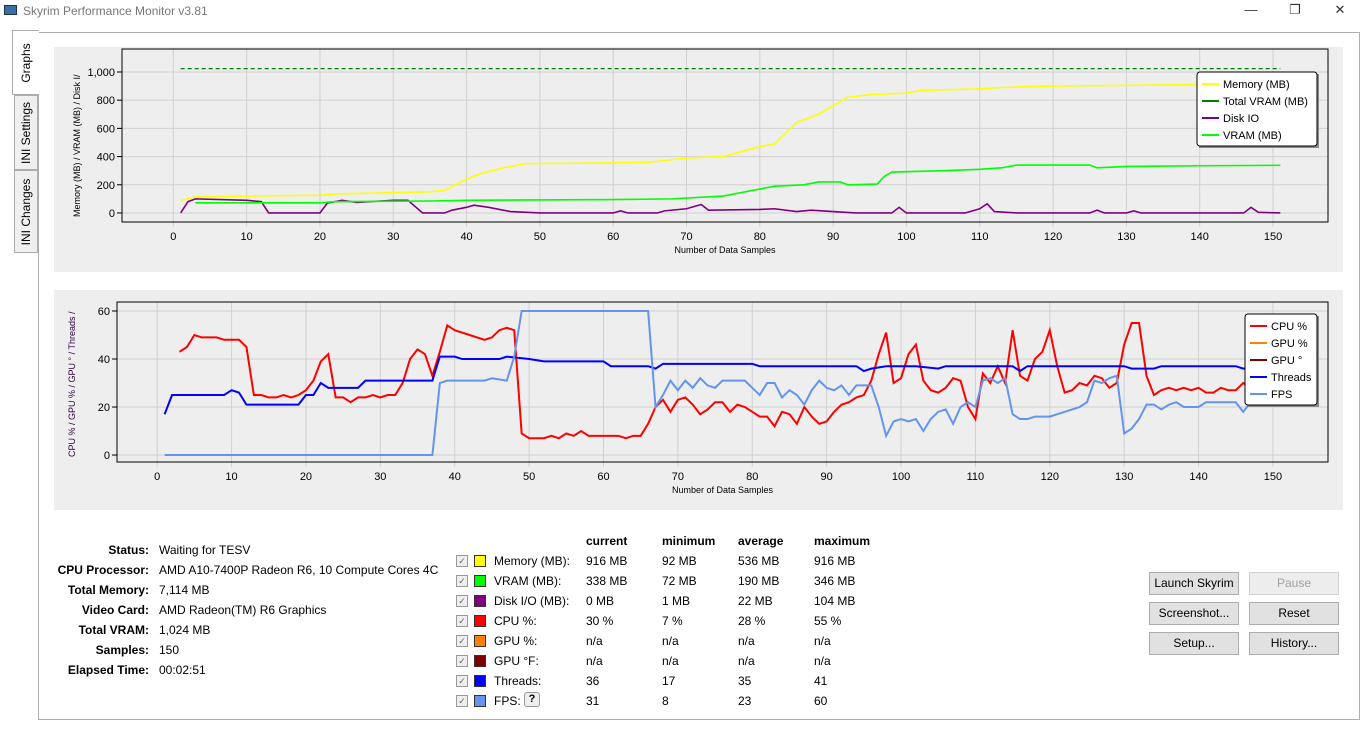 Image resolution: width=1366 pixels, height=729 pixels. I want to click on stat-value: 28 %, so click(752, 621).